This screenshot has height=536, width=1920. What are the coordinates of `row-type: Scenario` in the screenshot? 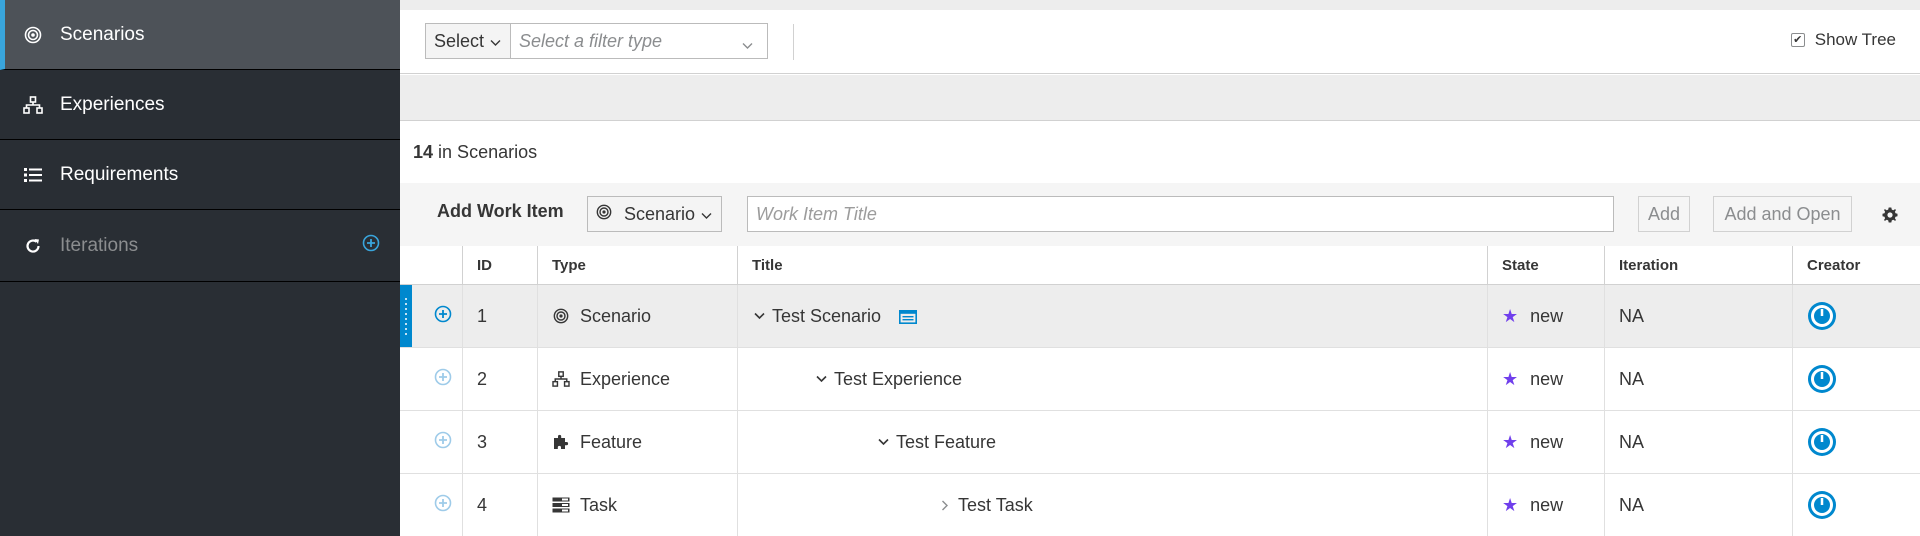 It's located at (638, 316).